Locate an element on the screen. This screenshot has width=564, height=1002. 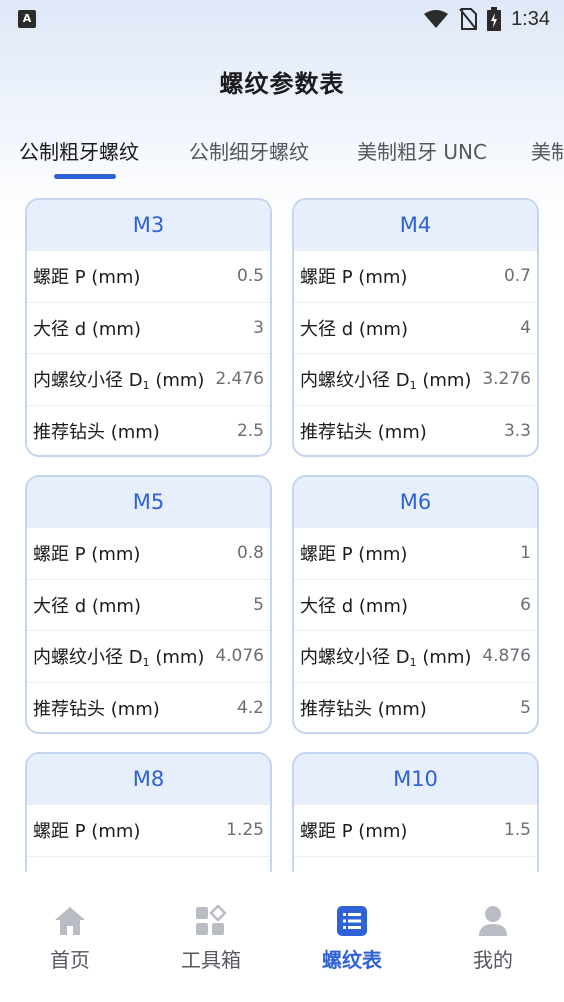
wifi-icon is located at coordinates (436, 19).